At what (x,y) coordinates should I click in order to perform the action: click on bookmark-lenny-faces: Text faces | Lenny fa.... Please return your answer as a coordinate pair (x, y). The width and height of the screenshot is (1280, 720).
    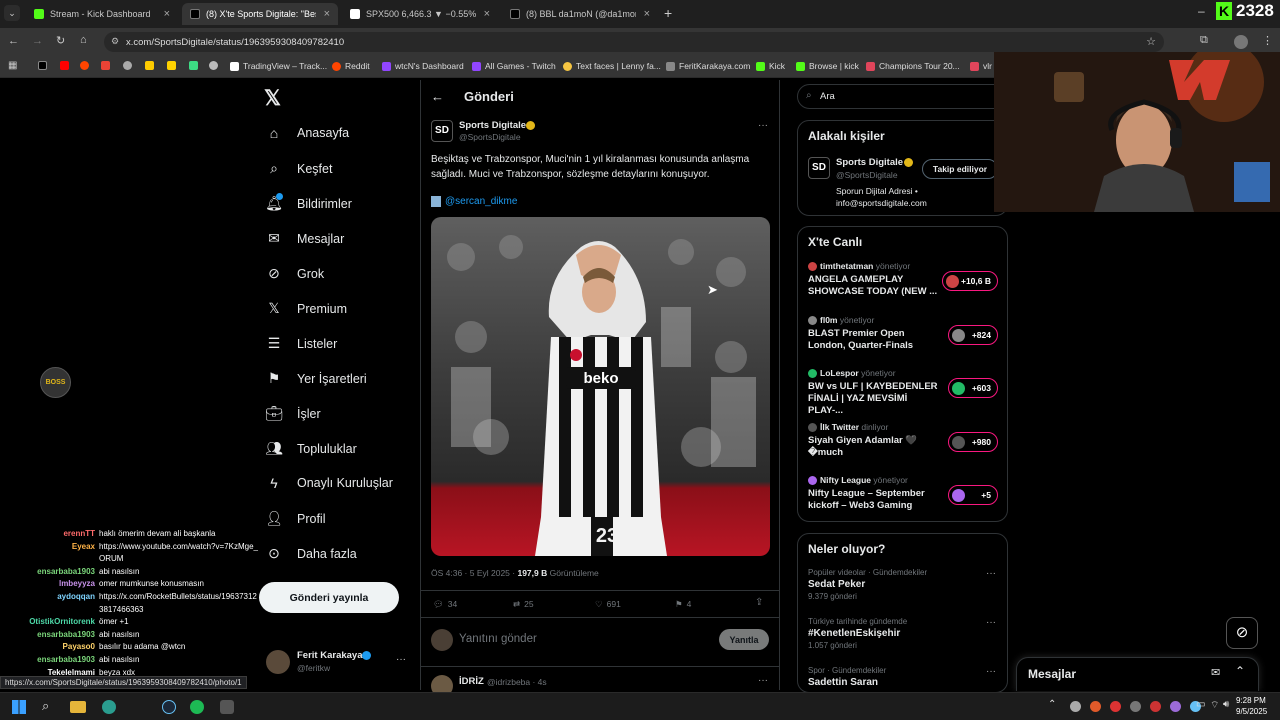
    Looking at the image, I should click on (612, 66).